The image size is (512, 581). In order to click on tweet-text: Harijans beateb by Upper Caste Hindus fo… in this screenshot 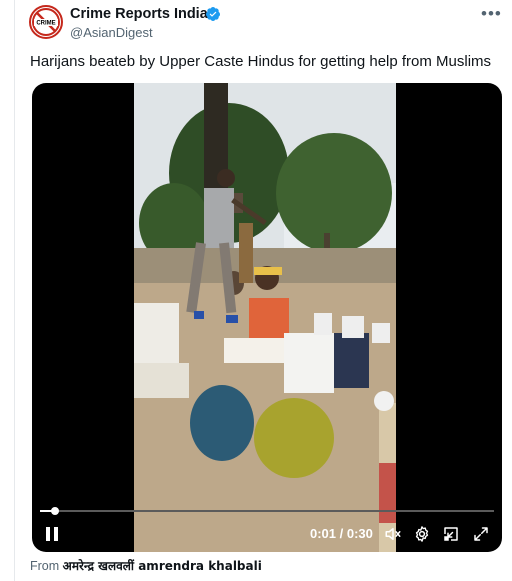, I will do `click(261, 61)`.